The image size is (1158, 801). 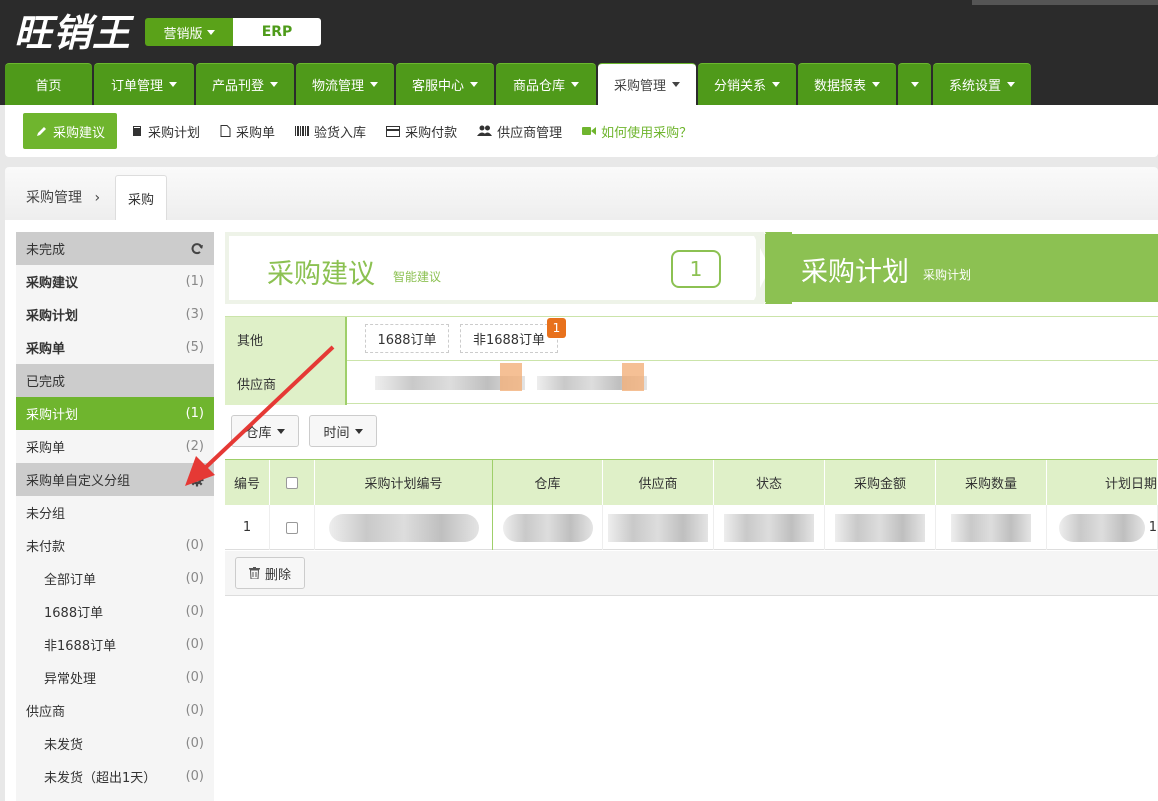 I want to click on breadcrumb-parent: 采购管理, so click(x=54, y=198).